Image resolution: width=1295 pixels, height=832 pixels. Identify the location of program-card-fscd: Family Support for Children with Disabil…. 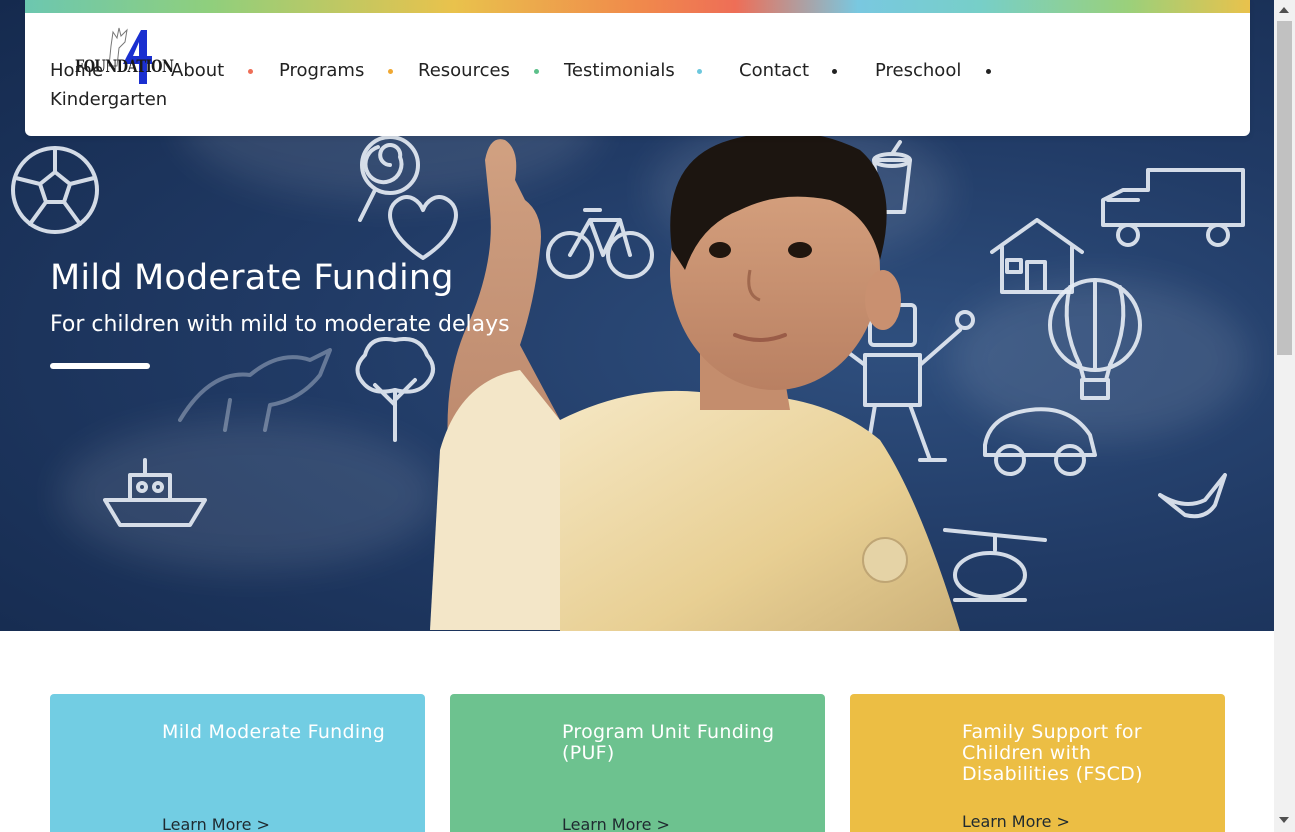
(1037, 763).